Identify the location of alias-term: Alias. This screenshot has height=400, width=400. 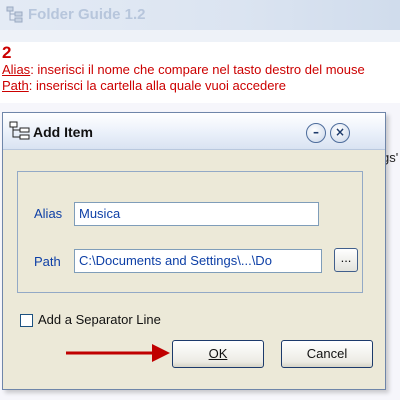
(16, 69).